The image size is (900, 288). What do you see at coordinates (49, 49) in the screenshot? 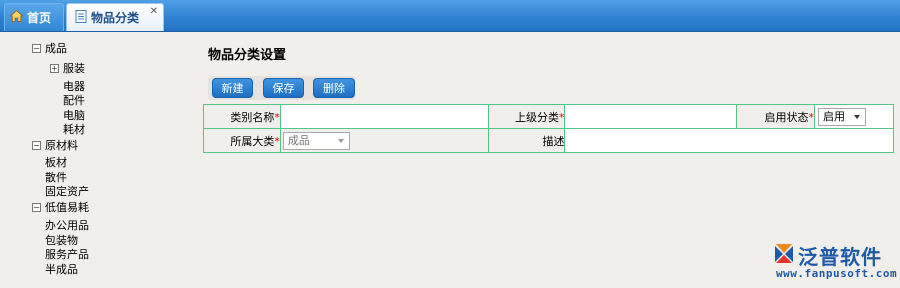
I see `tree-node-finished: − 成品` at bounding box center [49, 49].